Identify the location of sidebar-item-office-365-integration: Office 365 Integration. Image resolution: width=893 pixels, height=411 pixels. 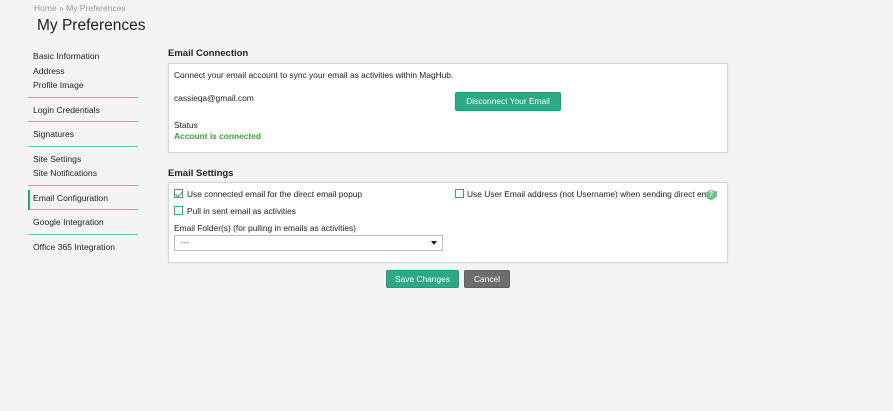
(85, 247).